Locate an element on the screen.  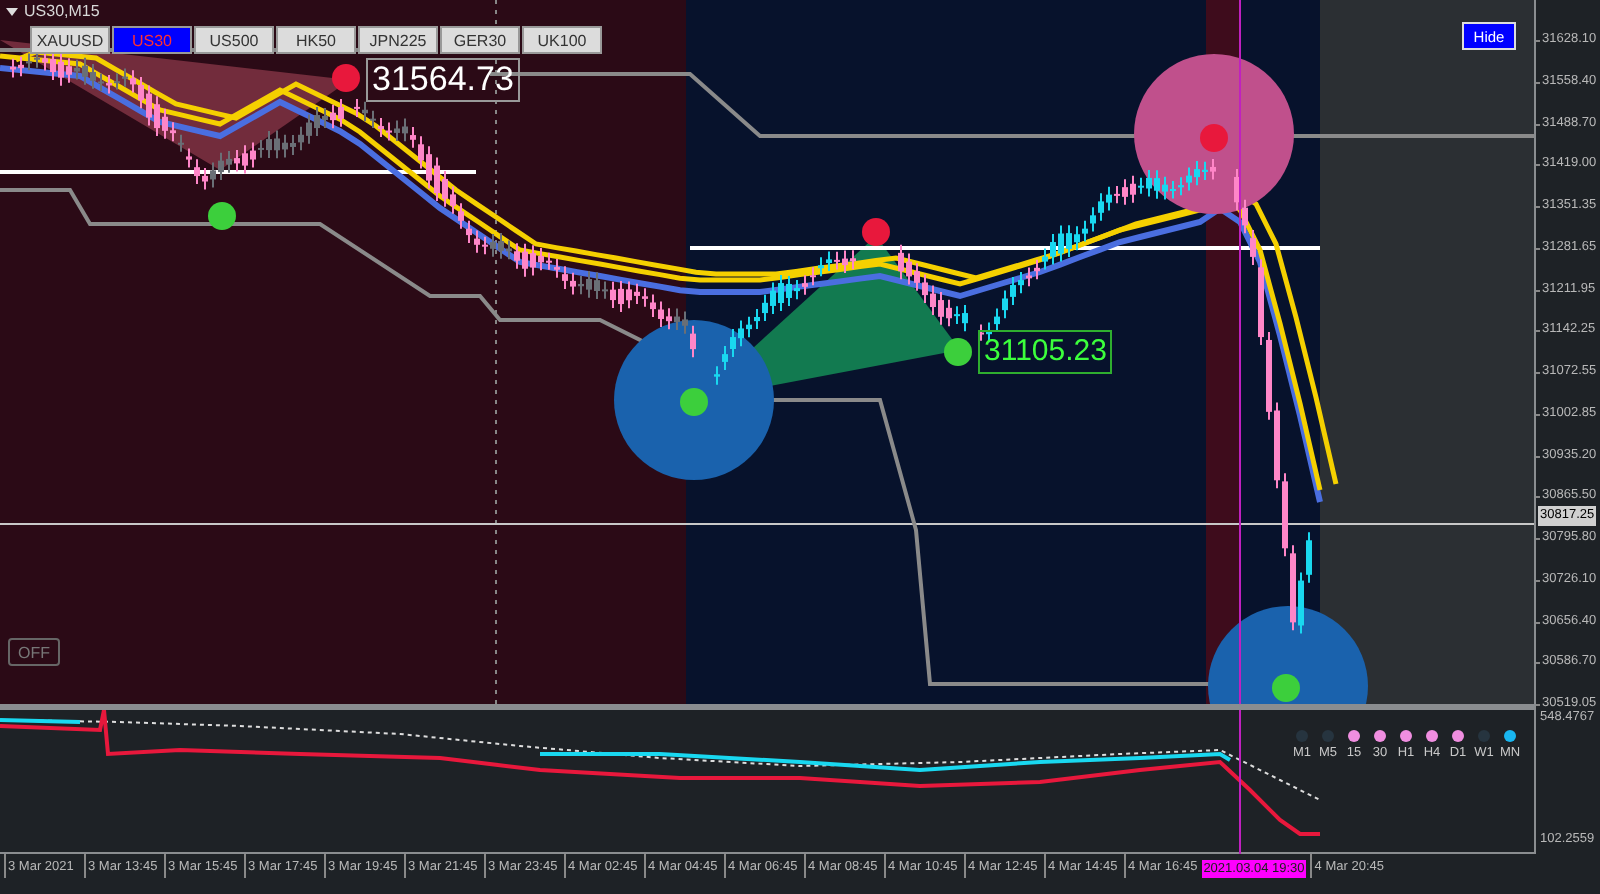
symbol-button: XAUUSD is located at coordinates (70, 40).